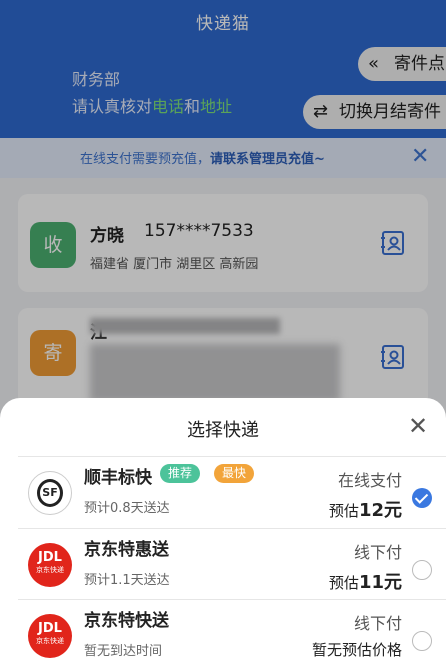  Describe the element at coordinates (127, 580) in the screenshot. I see `delivery-estimate: 预计1.1天送达` at that location.